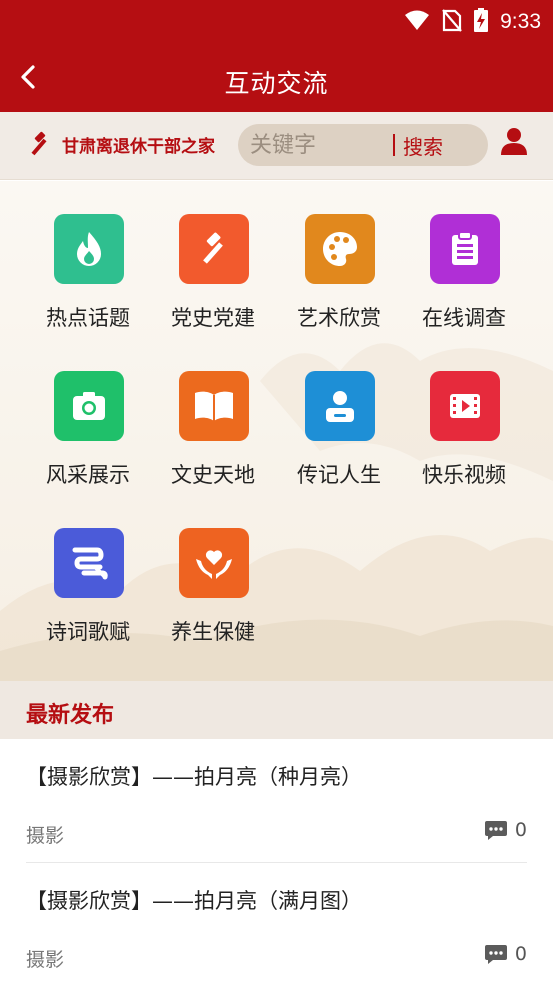 Image resolution: width=553 pixels, height=983 pixels. What do you see at coordinates (138, 146) in the screenshot?
I see `logo-text: 甘肃离退休干部之家` at bounding box center [138, 146].